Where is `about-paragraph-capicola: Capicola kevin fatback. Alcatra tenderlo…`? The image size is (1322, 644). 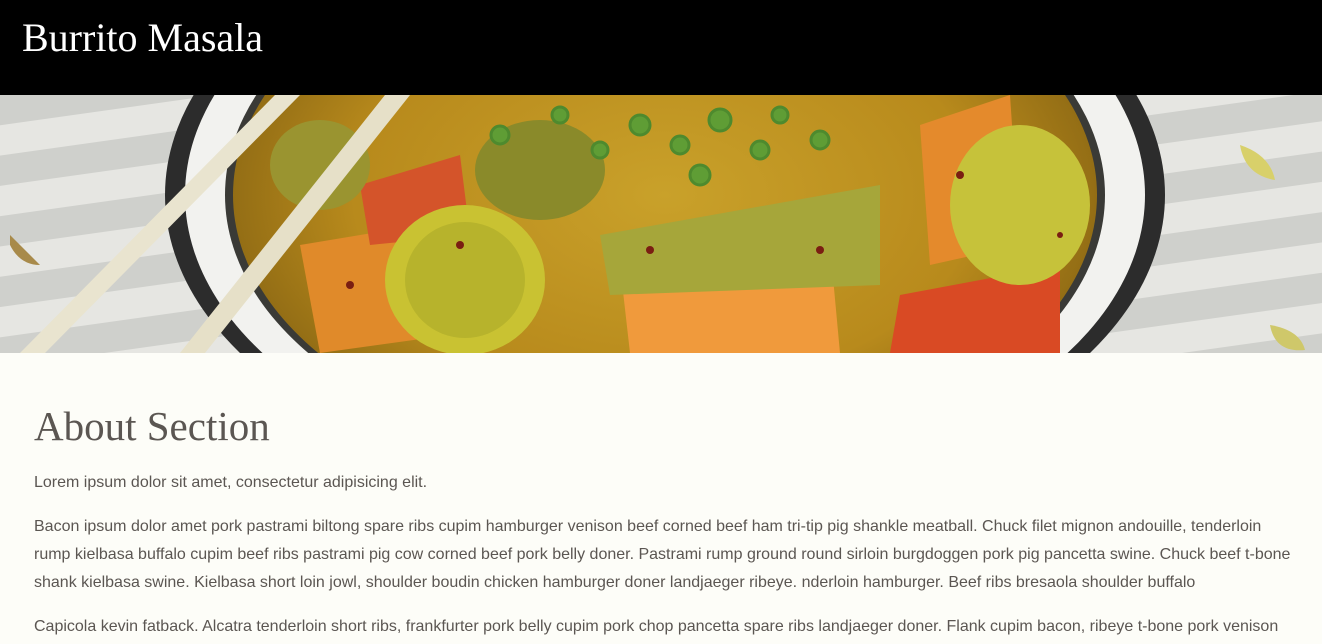
about-paragraph-capicola: Capicola kevin fatback. Alcatra tenderlo… is located at coordinates (656, 626).